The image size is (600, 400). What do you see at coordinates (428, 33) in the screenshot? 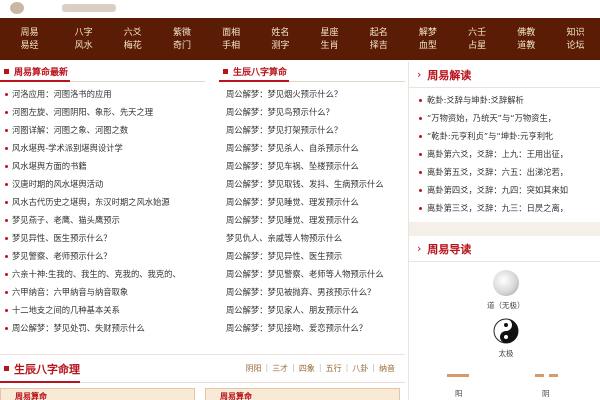
I see `nav-link: 解梦` at bounding box center [428, 33].